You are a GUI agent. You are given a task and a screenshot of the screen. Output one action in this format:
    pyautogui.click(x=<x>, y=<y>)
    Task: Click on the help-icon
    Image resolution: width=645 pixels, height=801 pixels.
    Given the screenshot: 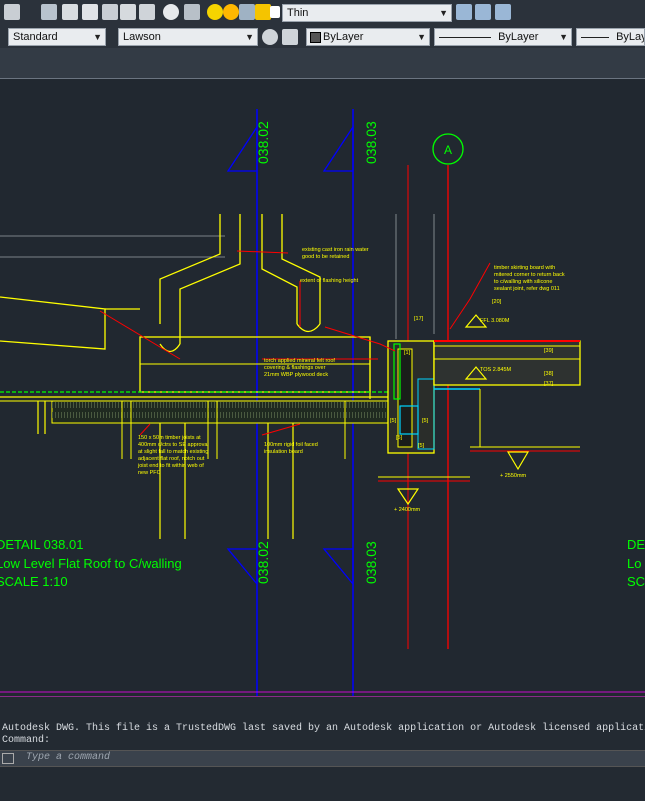 What is the action you would take?
    pyautogui.click(x=171, y=12)
    